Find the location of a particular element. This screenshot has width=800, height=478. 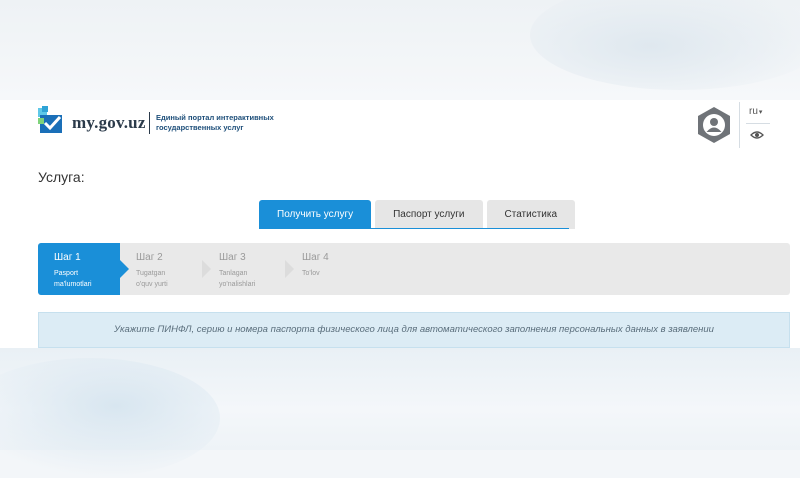

tab-get-service: Получить услугу is located at coordinates (315, 214).